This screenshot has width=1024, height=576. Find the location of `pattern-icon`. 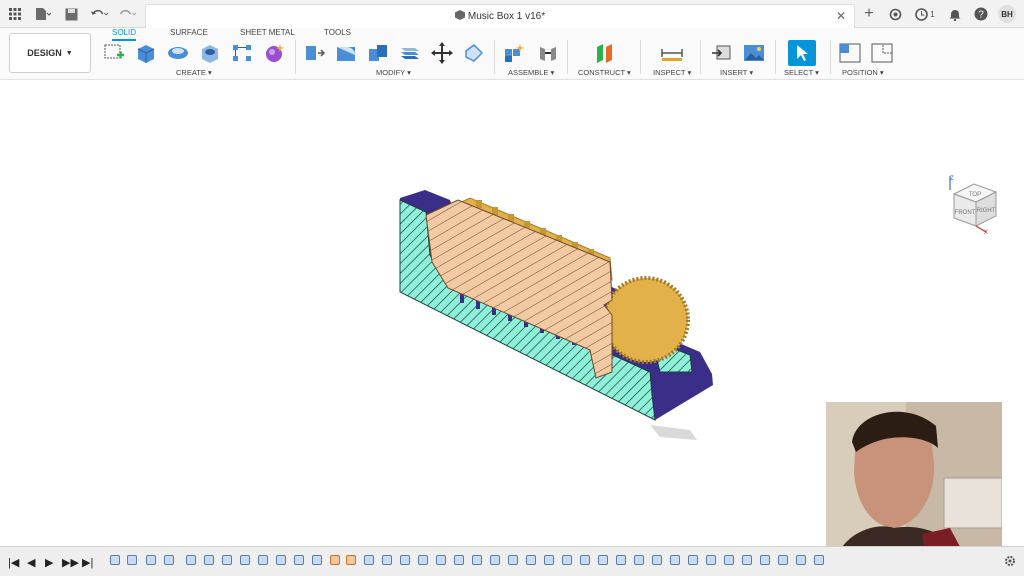

pattern-icon is located at coordinates (242, 53).